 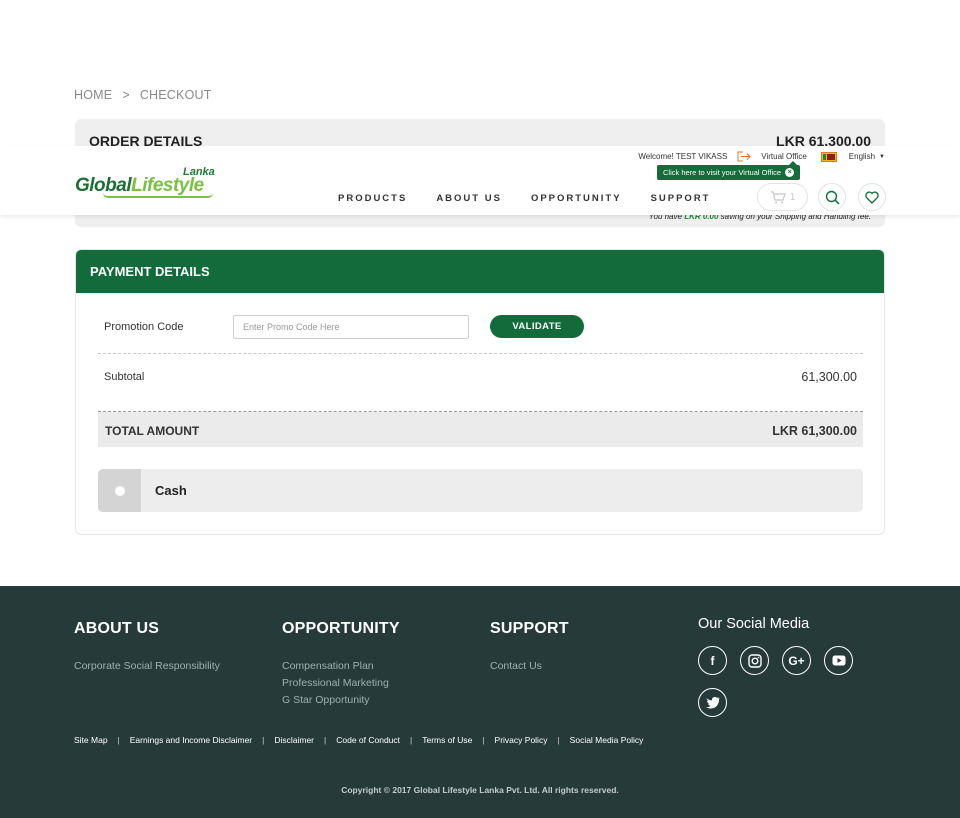 What do you see at coordinates (152, 431) in the screenshot?
I see `total-amount-label: TOTAL AMOUNT` at bounding box center [152, 431].